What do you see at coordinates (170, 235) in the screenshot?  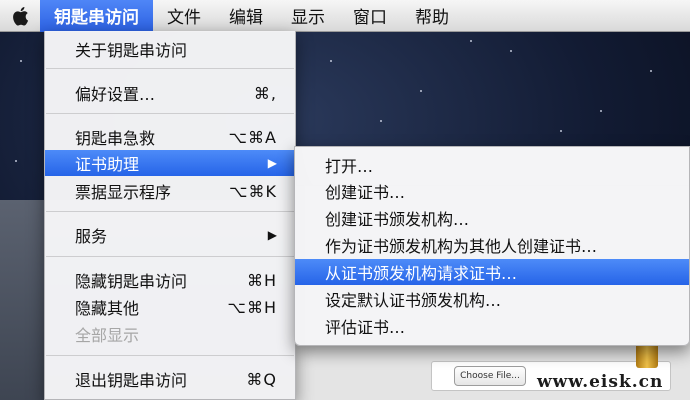 I see `menu-item-services: 服务 ▶` at bounding box center [170, 235].